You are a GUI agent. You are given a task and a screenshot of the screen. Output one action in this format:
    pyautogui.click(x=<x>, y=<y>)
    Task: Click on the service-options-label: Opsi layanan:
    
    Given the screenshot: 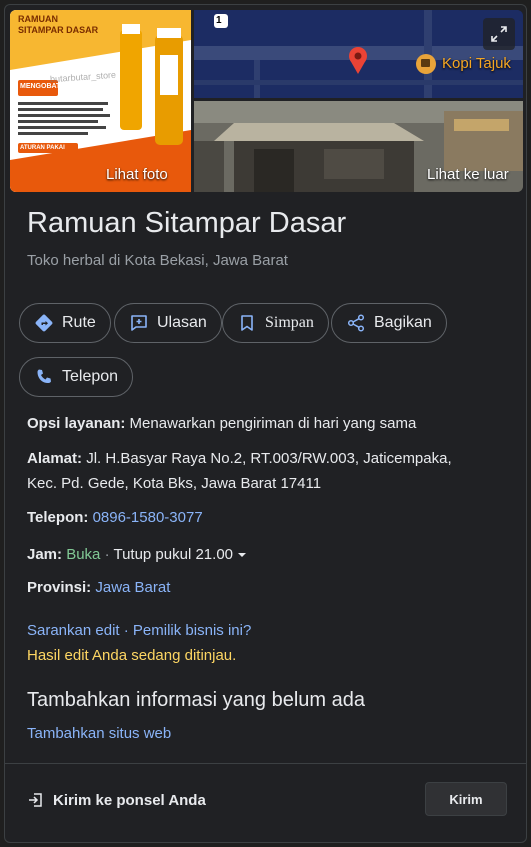 What is the action you would take?
    pyautogui.click(x=76, y=423)
    